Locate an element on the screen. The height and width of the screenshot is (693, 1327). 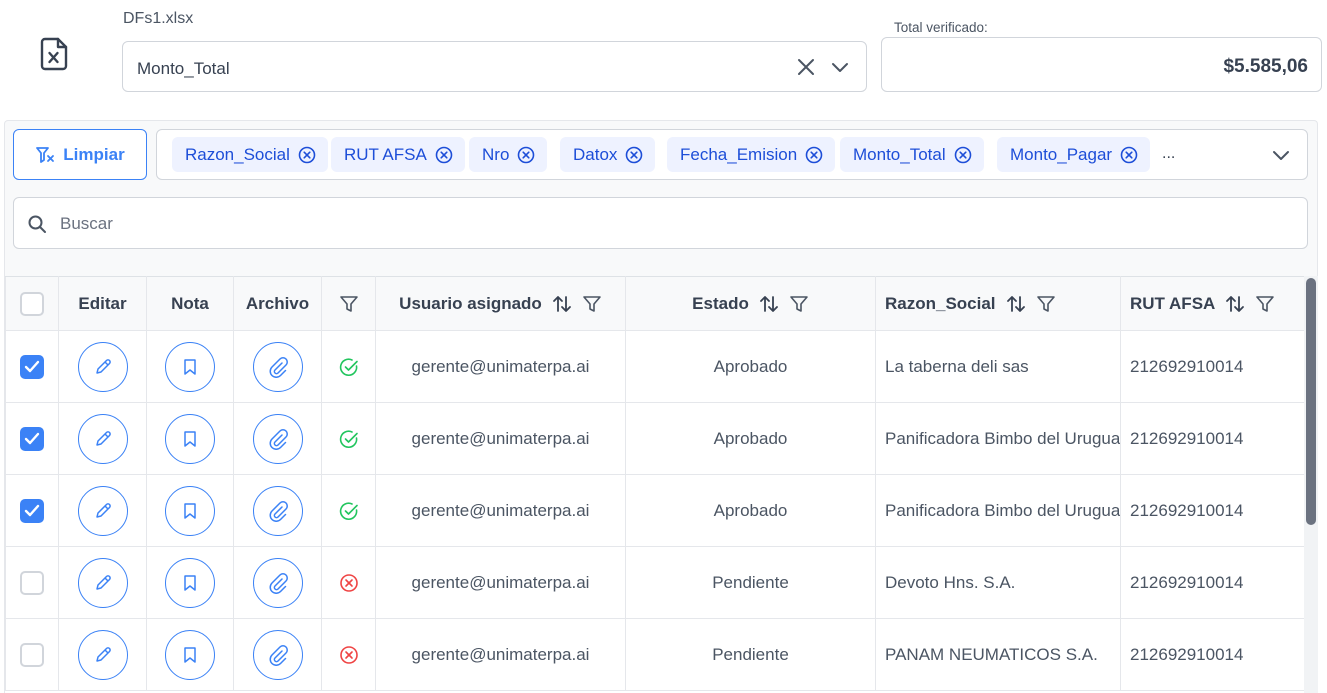
select-all-checkbox is located at coordinates (32, 303).